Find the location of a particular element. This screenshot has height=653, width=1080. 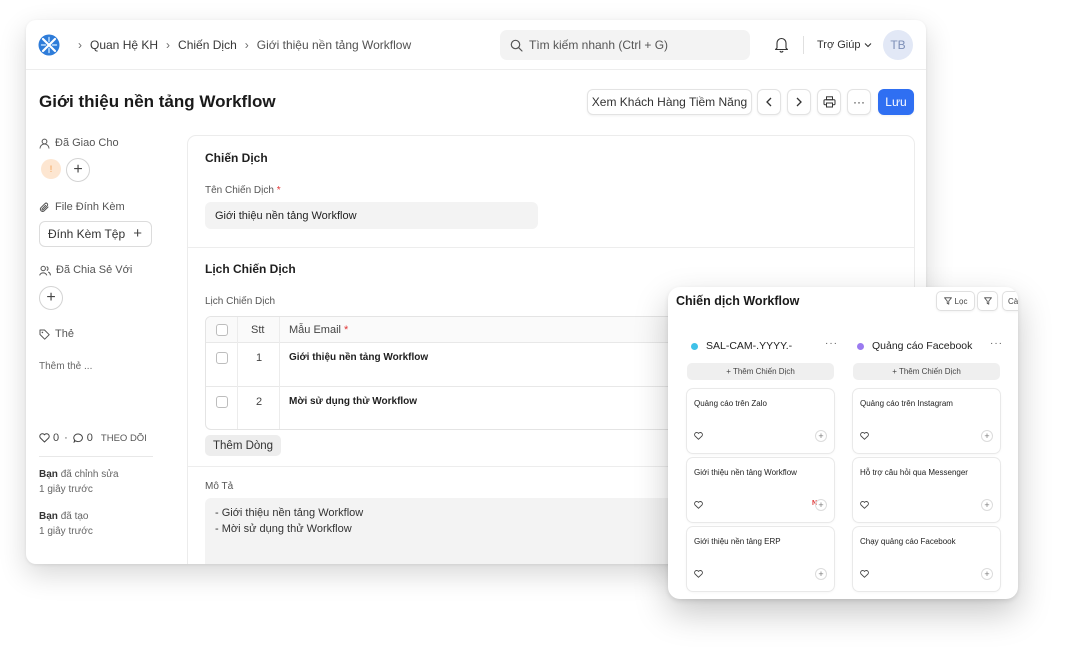

attachments-section: File Đính Kèm is located at coordinates (82, 207).